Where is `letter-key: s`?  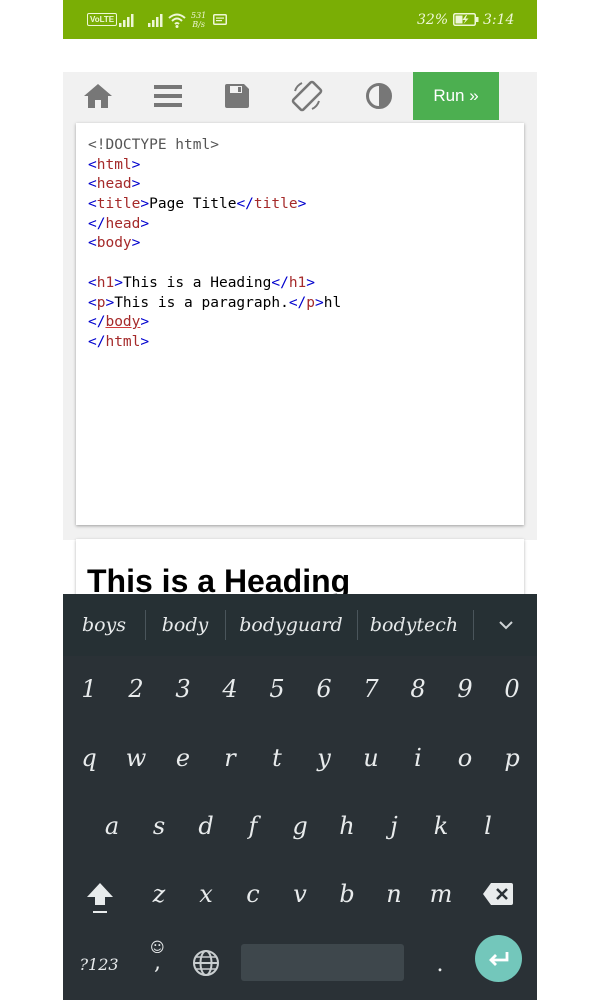
letter-key: s is located at coordinates (159, 826).